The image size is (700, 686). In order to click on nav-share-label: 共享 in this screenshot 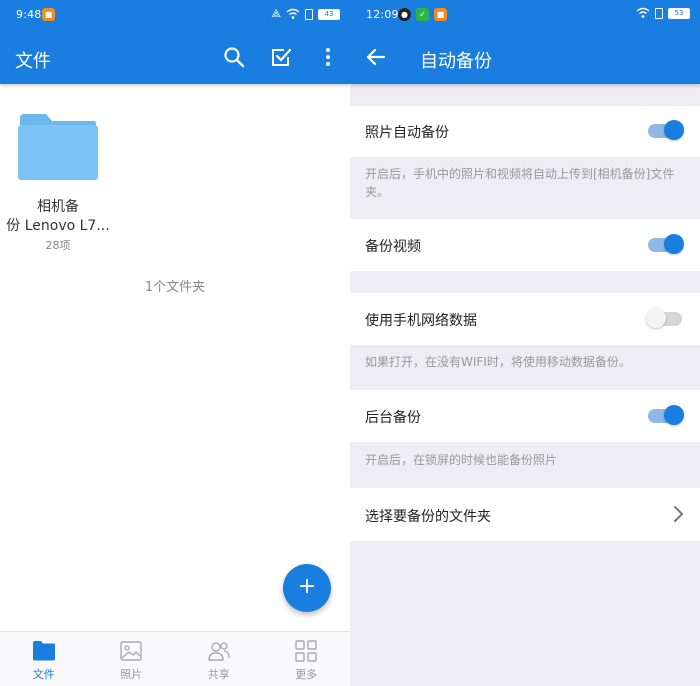, I will do `click(218, 674)`.